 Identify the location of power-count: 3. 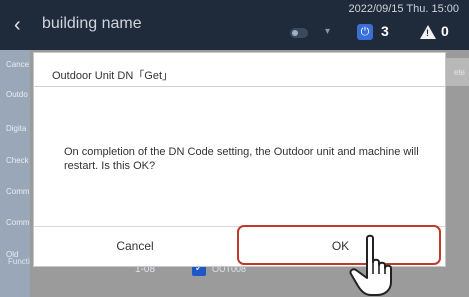
(385, 31).